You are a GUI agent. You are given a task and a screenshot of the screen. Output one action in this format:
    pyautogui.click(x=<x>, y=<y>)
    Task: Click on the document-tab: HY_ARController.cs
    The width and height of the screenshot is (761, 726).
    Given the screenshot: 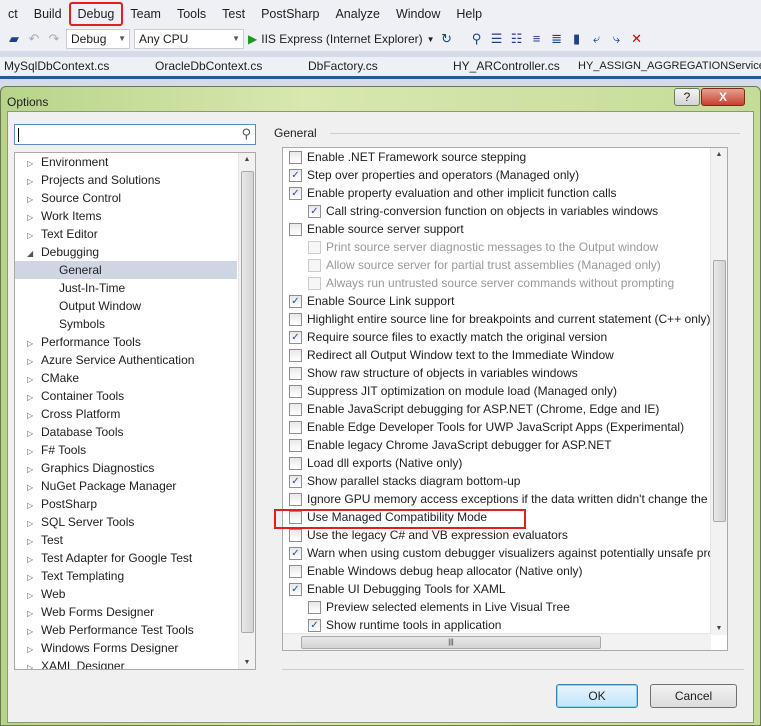 What is the action you would take?
    pyautogui.click(x=506, y=66)
    